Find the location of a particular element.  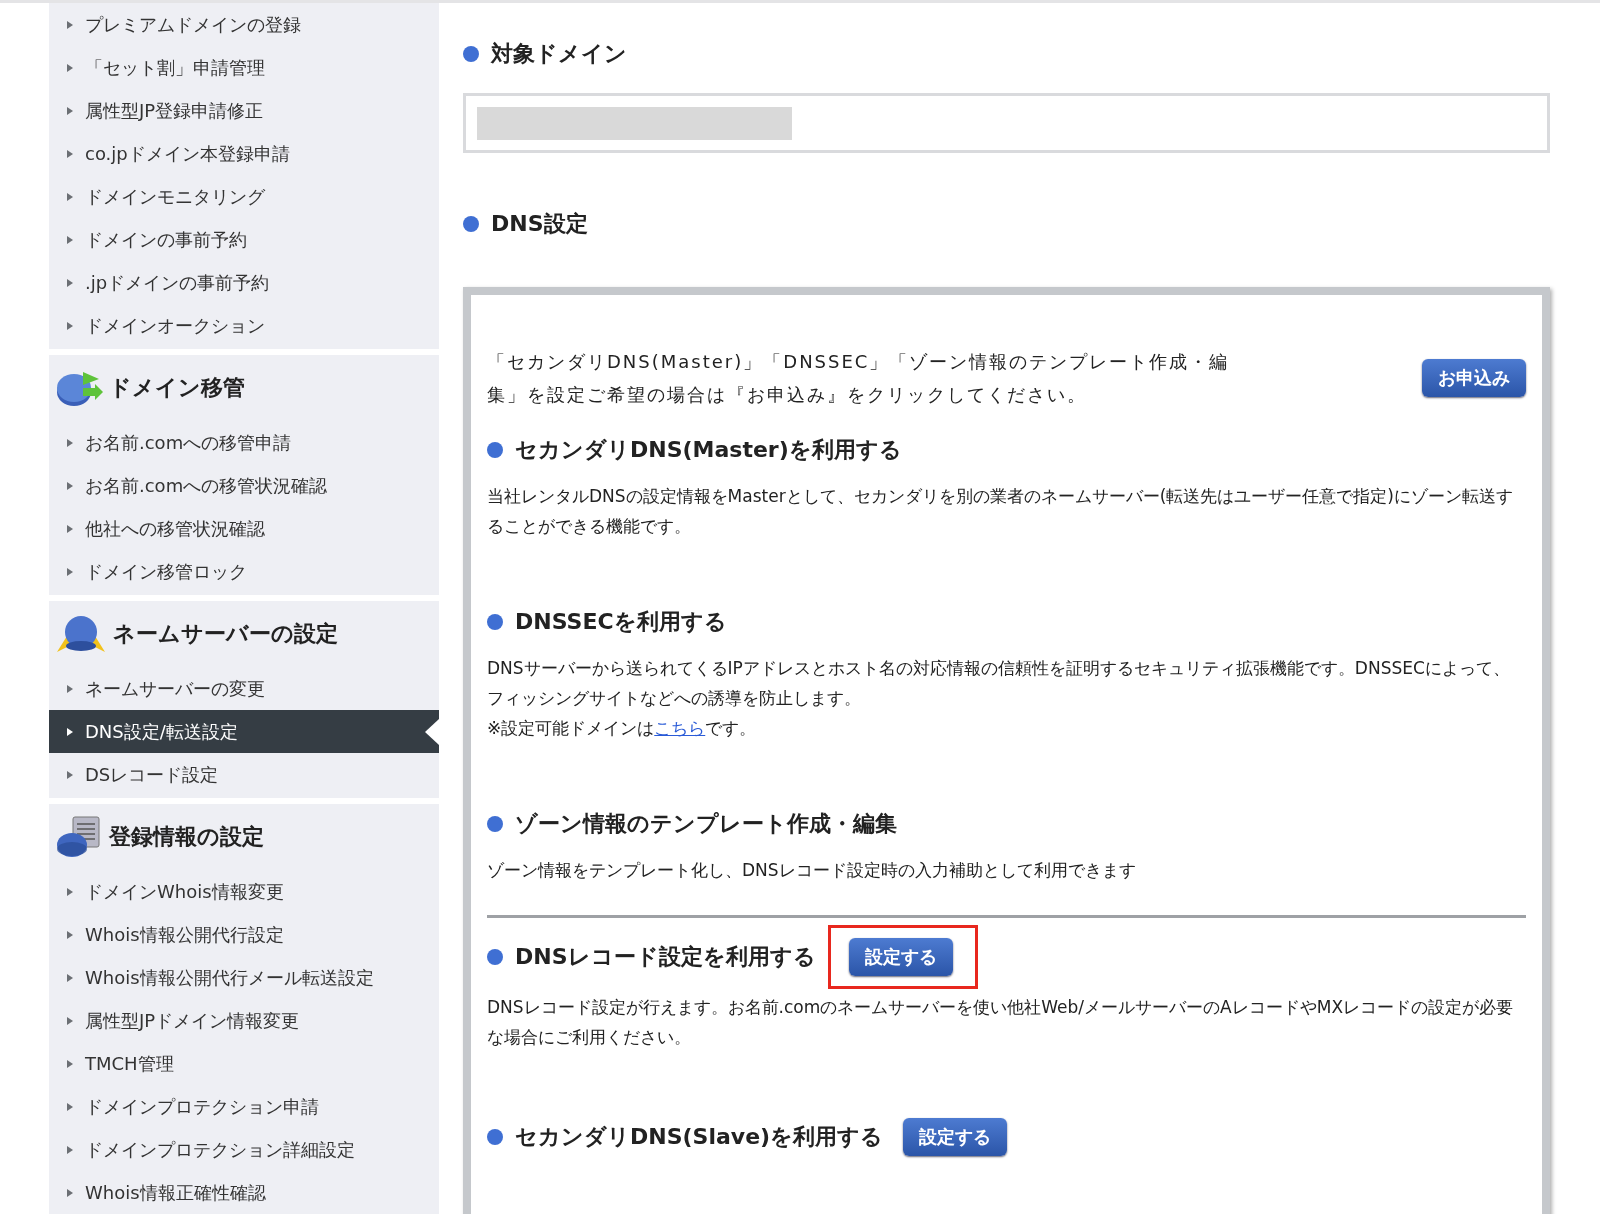

apply-button: お申込み is located at coordinates (1474, 378).